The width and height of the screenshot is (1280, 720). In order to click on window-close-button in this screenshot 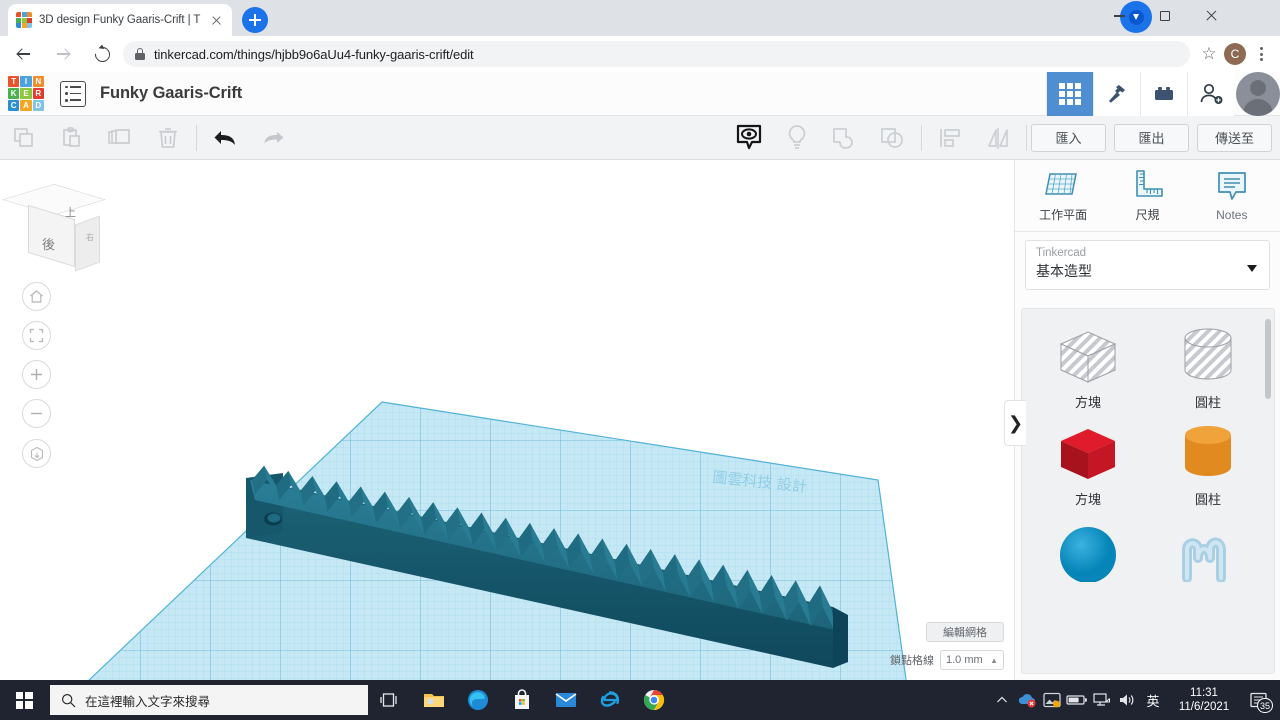, I will do `click(1211, 16)`.